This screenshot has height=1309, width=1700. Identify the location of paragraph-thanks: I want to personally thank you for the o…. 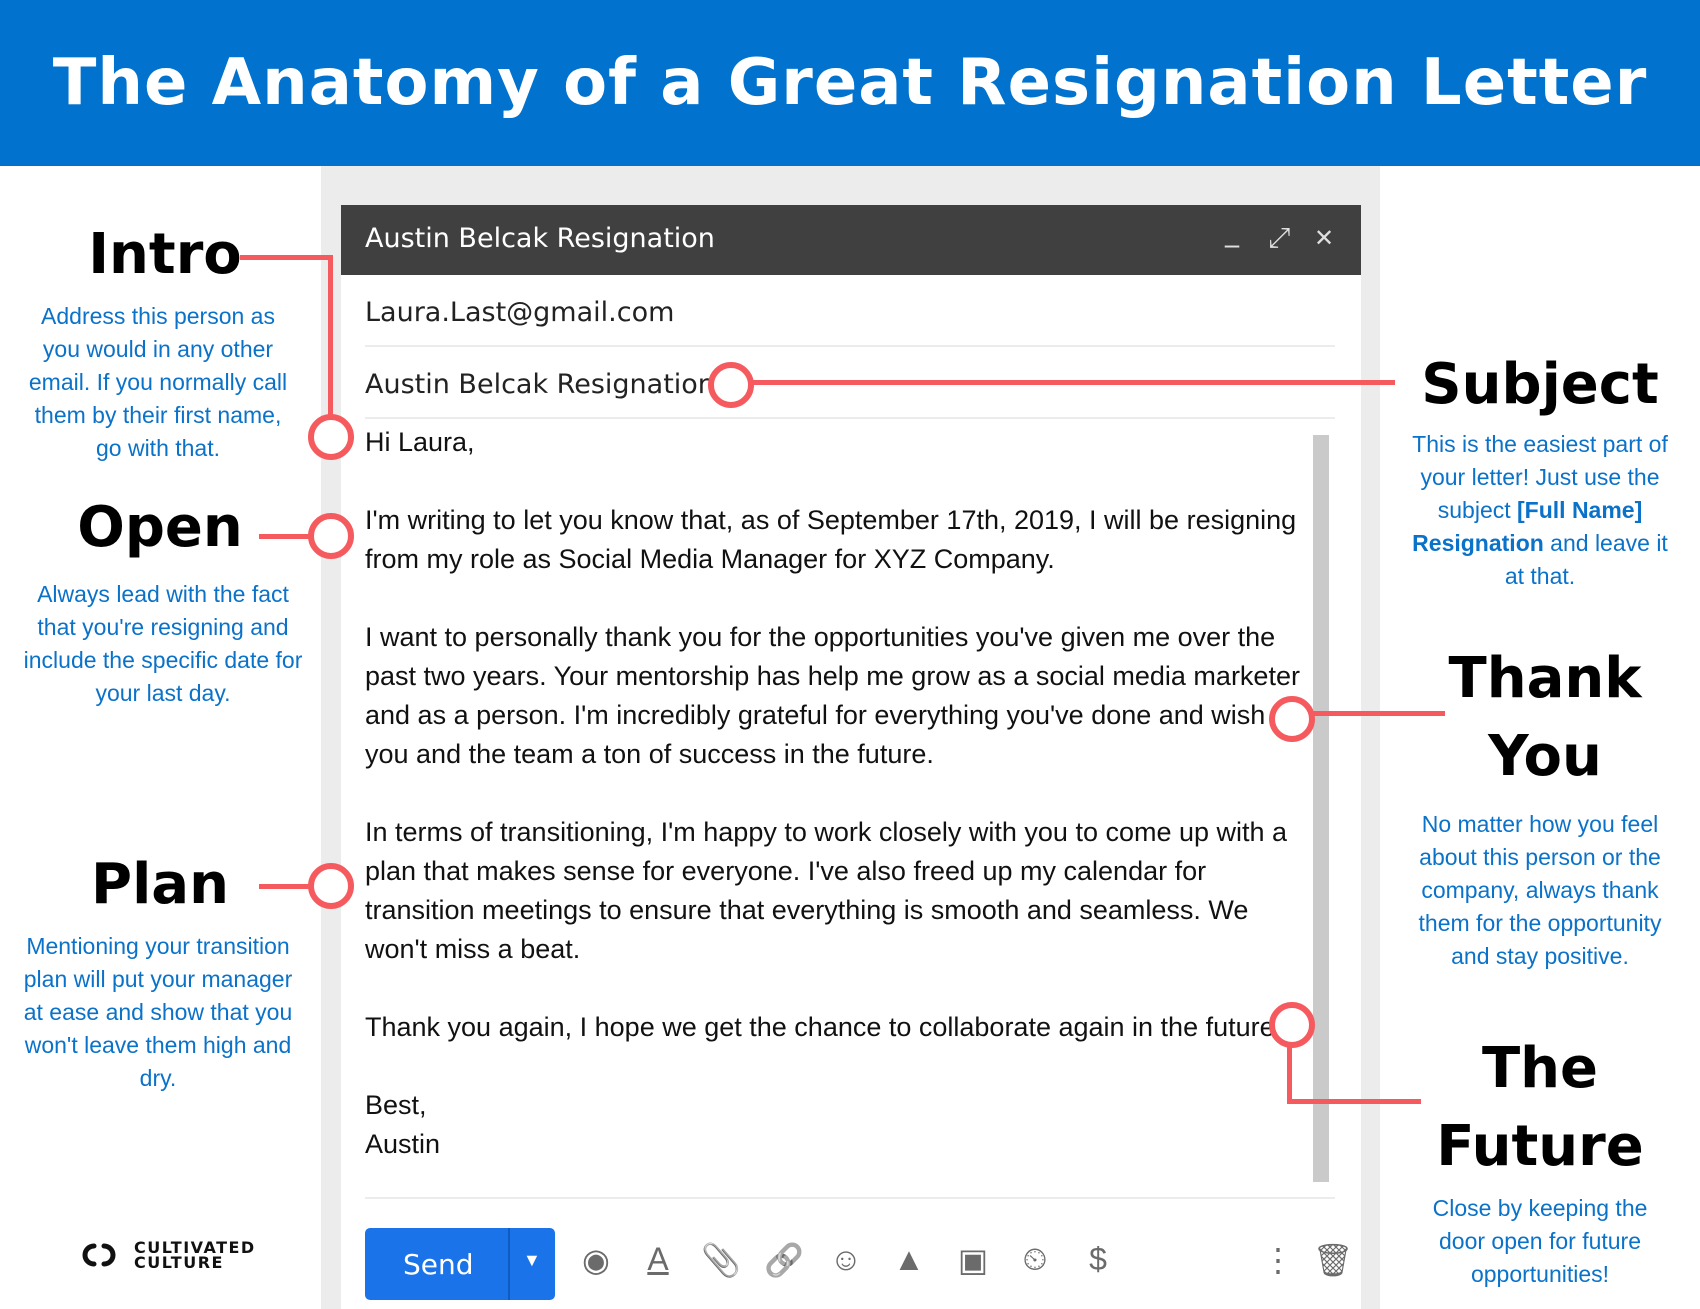
(832, 695).